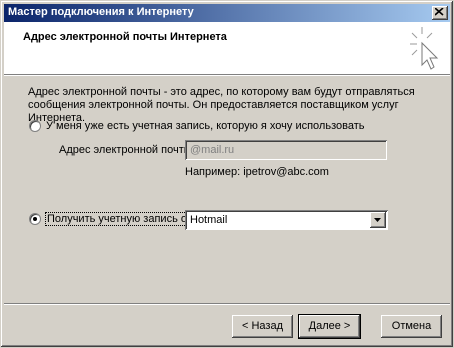 This screenshot has width=454, height=348. I want to click on provider-dropdown-button, so click(378, 220).